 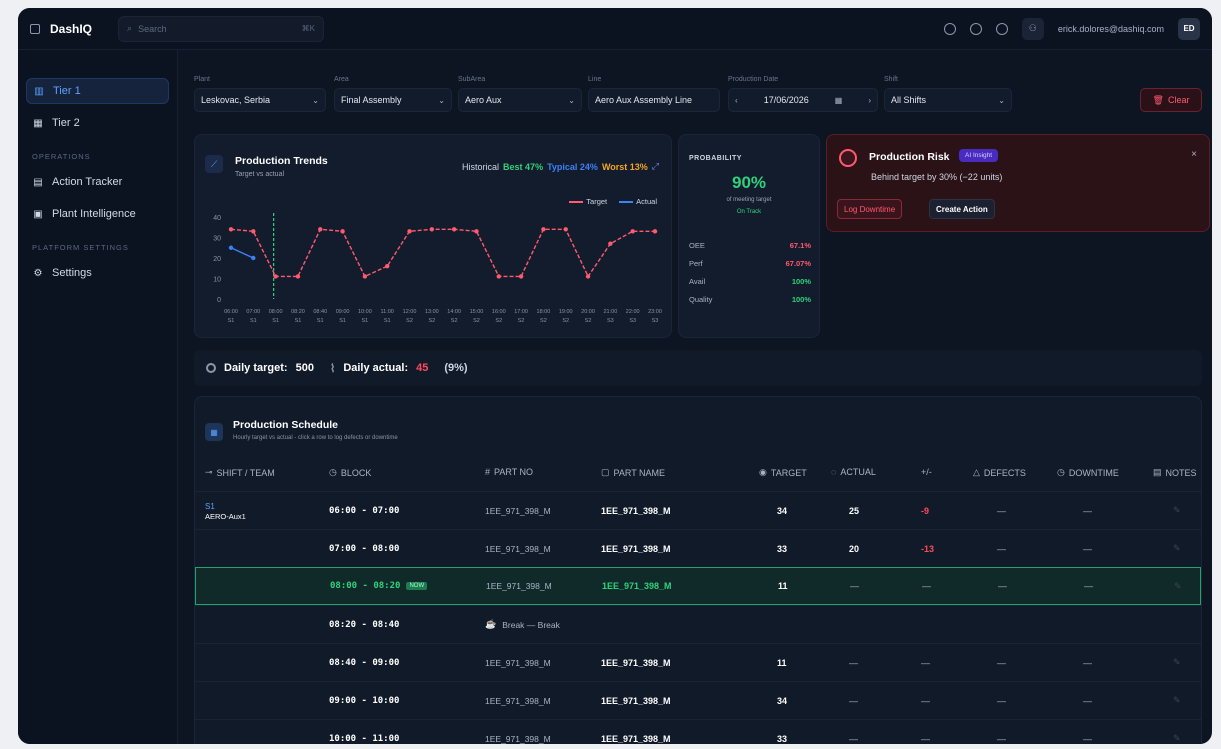 What do you see at coordinates (97, 214) in the screenshot?
I see `sidebar-item-plant-intelligence: ▣ Plant Intelligence` at bounding box center [97, 214].